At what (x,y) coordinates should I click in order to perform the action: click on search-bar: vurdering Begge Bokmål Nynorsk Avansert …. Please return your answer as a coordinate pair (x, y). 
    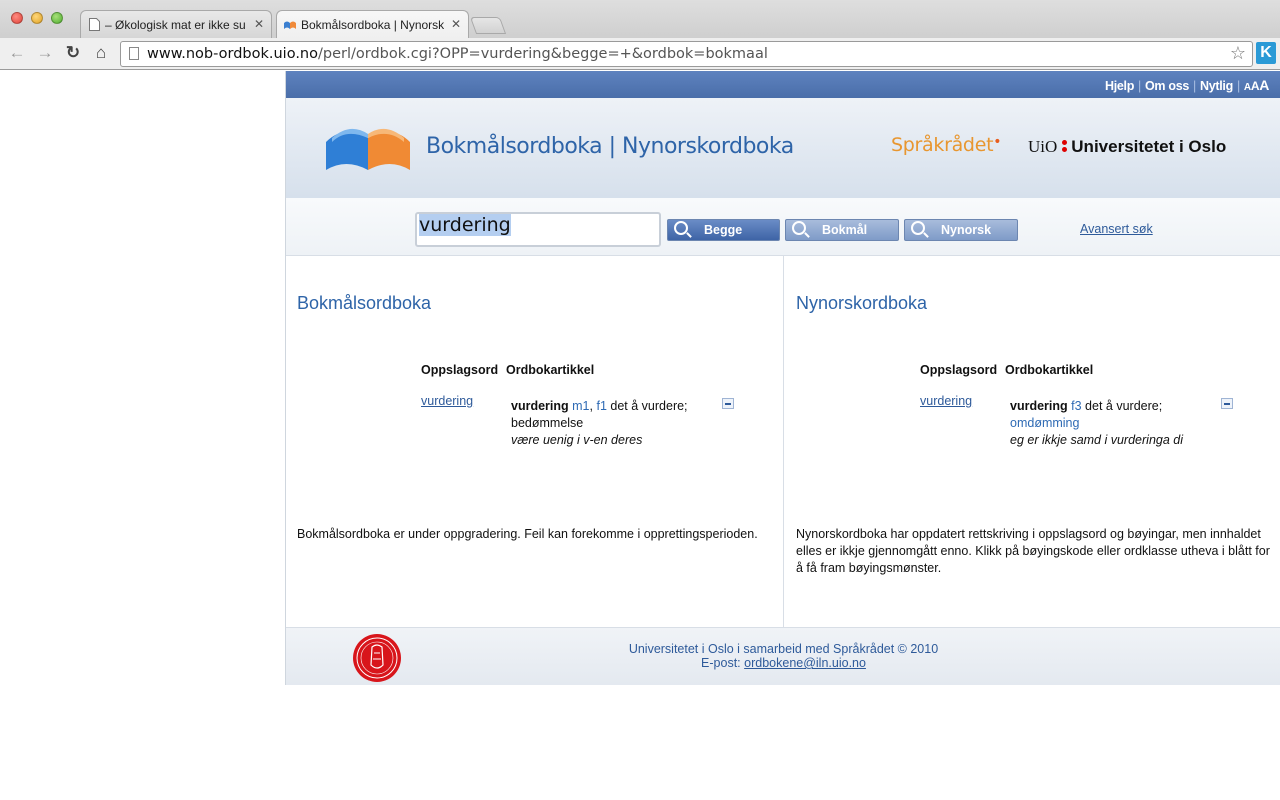
    Looking at the image, I should click on (783, 227).